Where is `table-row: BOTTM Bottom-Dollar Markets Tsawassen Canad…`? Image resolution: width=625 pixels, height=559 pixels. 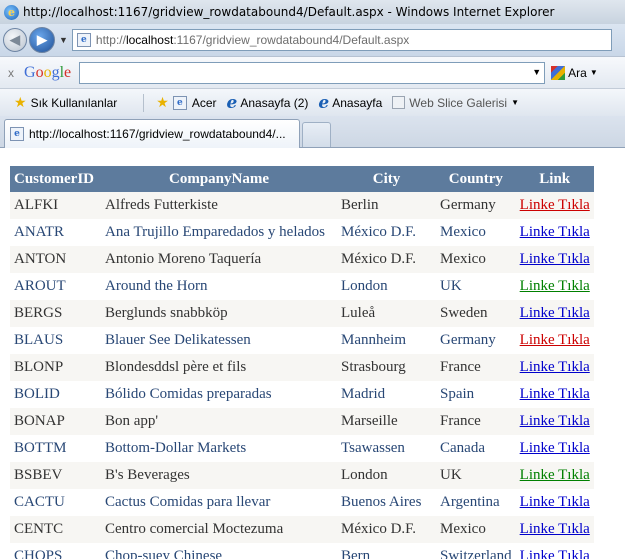
table-row: BOTTM Bottom-Dollar Markets Tsawassen Canad… is located at coordinates (302, 448).